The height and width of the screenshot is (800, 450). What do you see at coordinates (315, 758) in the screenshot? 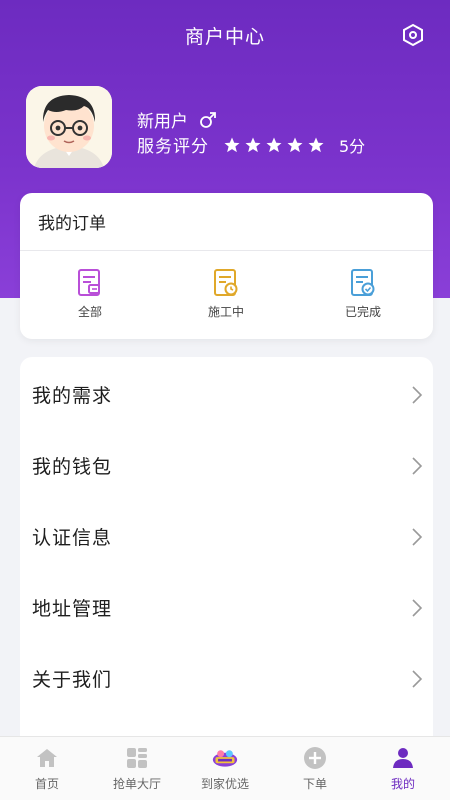
I see `plus-circle-icon` at bounding box center [315, 758].